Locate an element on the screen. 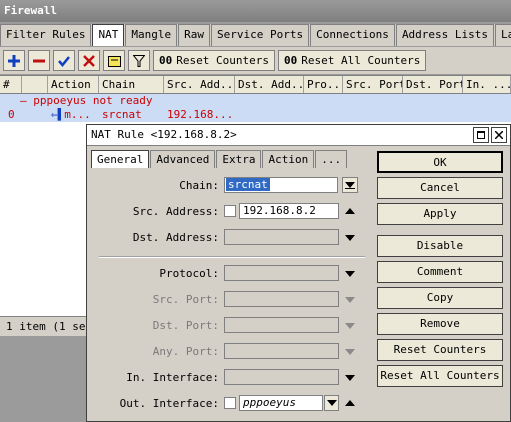 The height and width of the screenshot is (422, 511). check-icon is located at coordinates (64, 61).